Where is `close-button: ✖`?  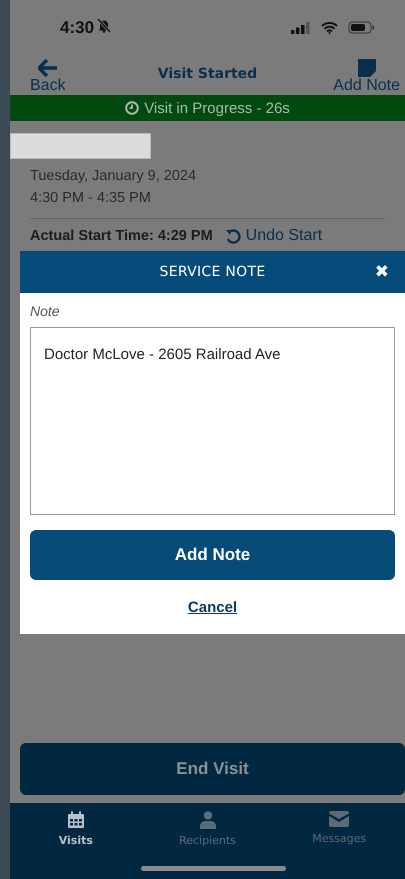
close-button: ✖ is located at coordinates (381, 272).